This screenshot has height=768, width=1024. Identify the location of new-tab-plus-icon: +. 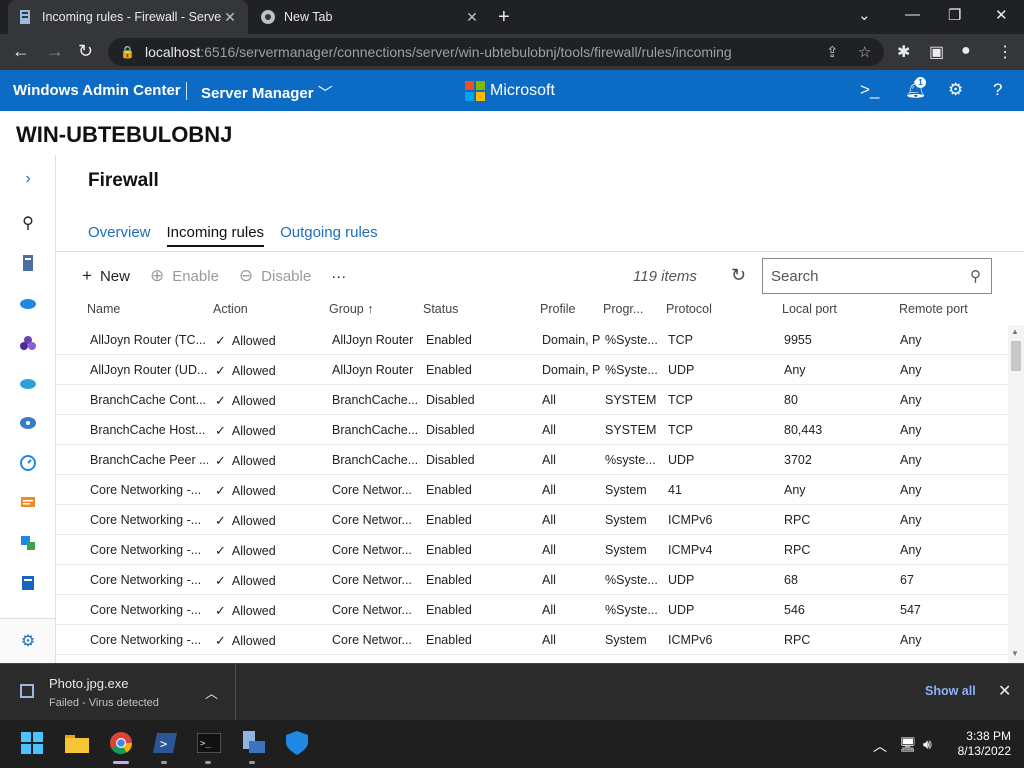
(504, 17).